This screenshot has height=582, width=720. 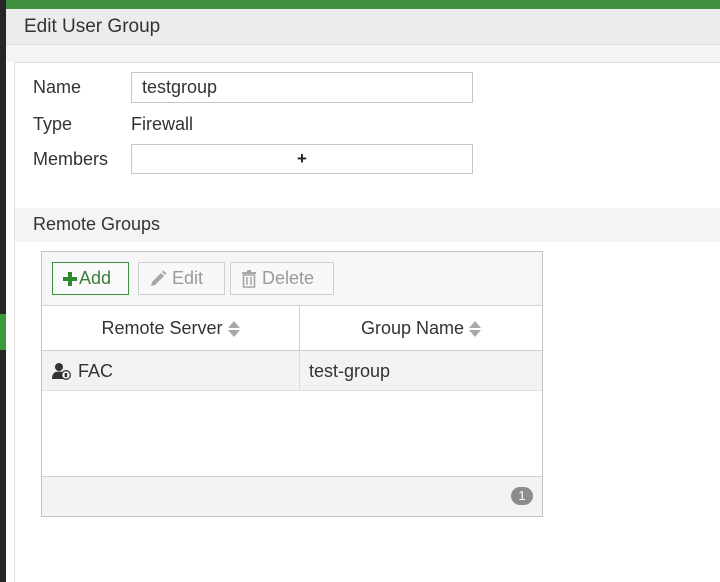 I want to click on add-button-label: Add, so click(x=95, y=278).